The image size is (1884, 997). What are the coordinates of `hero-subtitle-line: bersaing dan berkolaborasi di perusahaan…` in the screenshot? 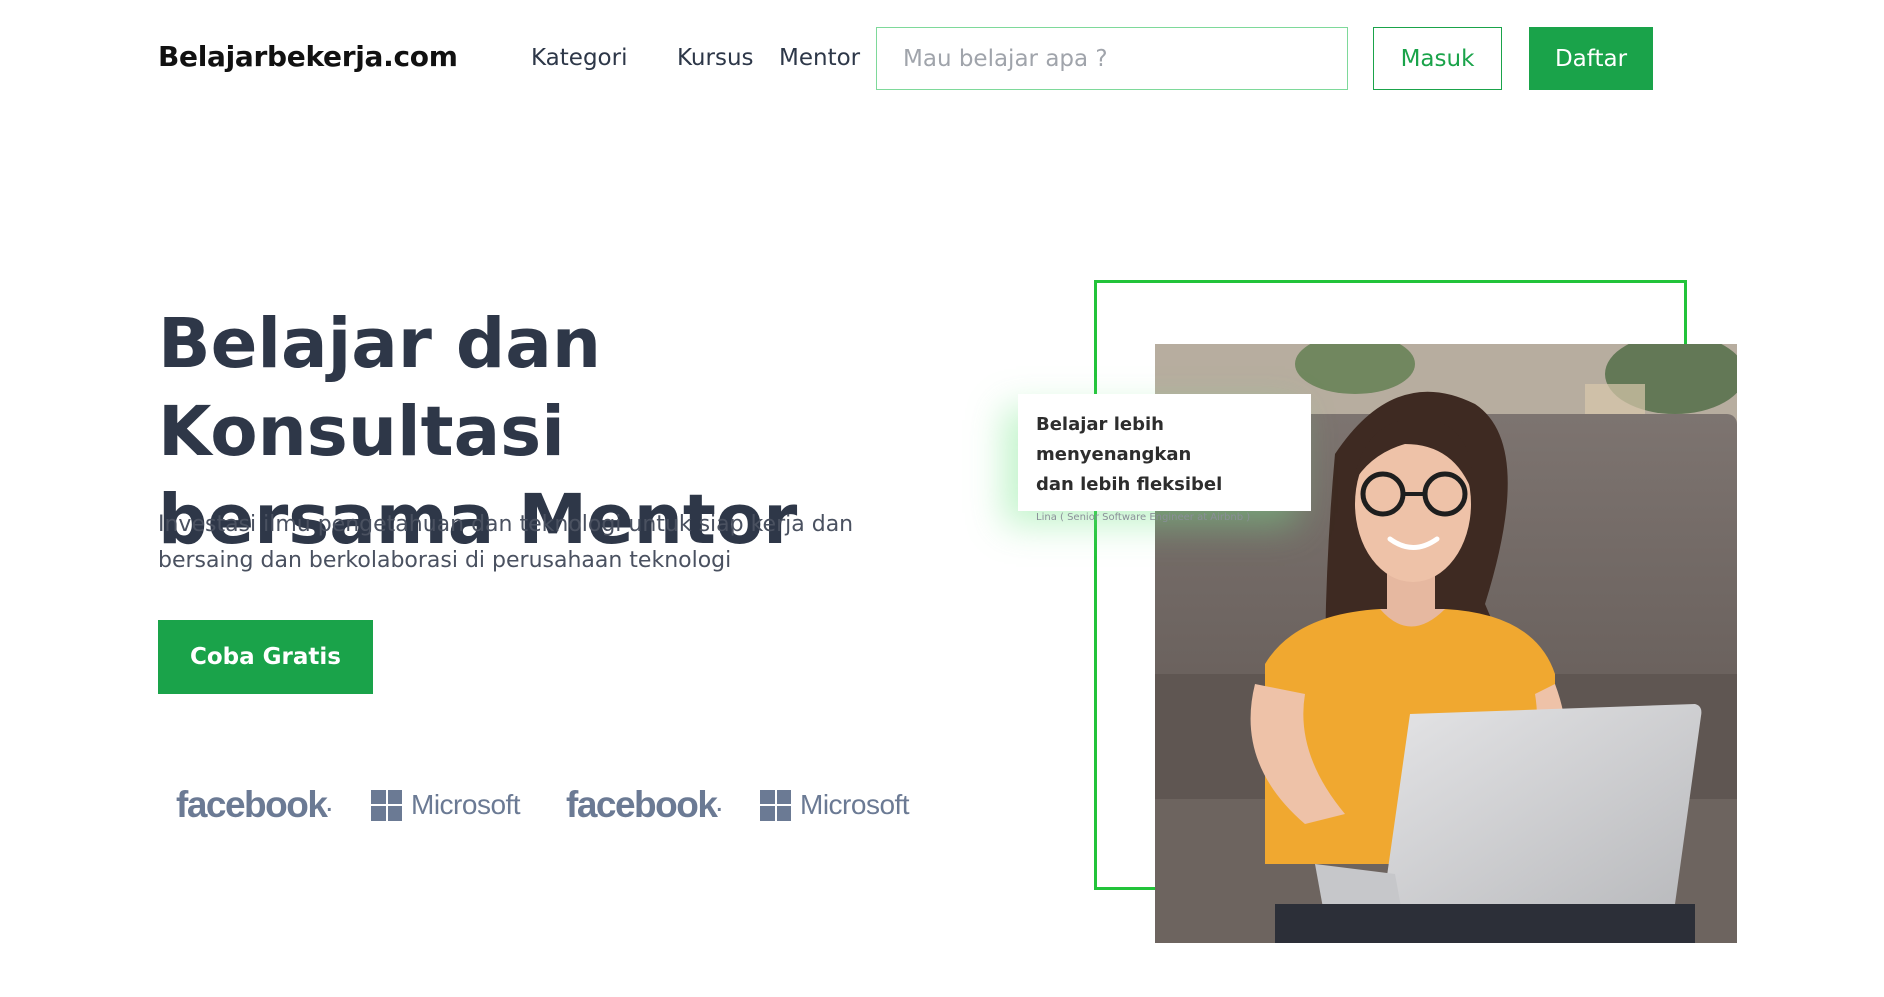 It's located at (445, 560).